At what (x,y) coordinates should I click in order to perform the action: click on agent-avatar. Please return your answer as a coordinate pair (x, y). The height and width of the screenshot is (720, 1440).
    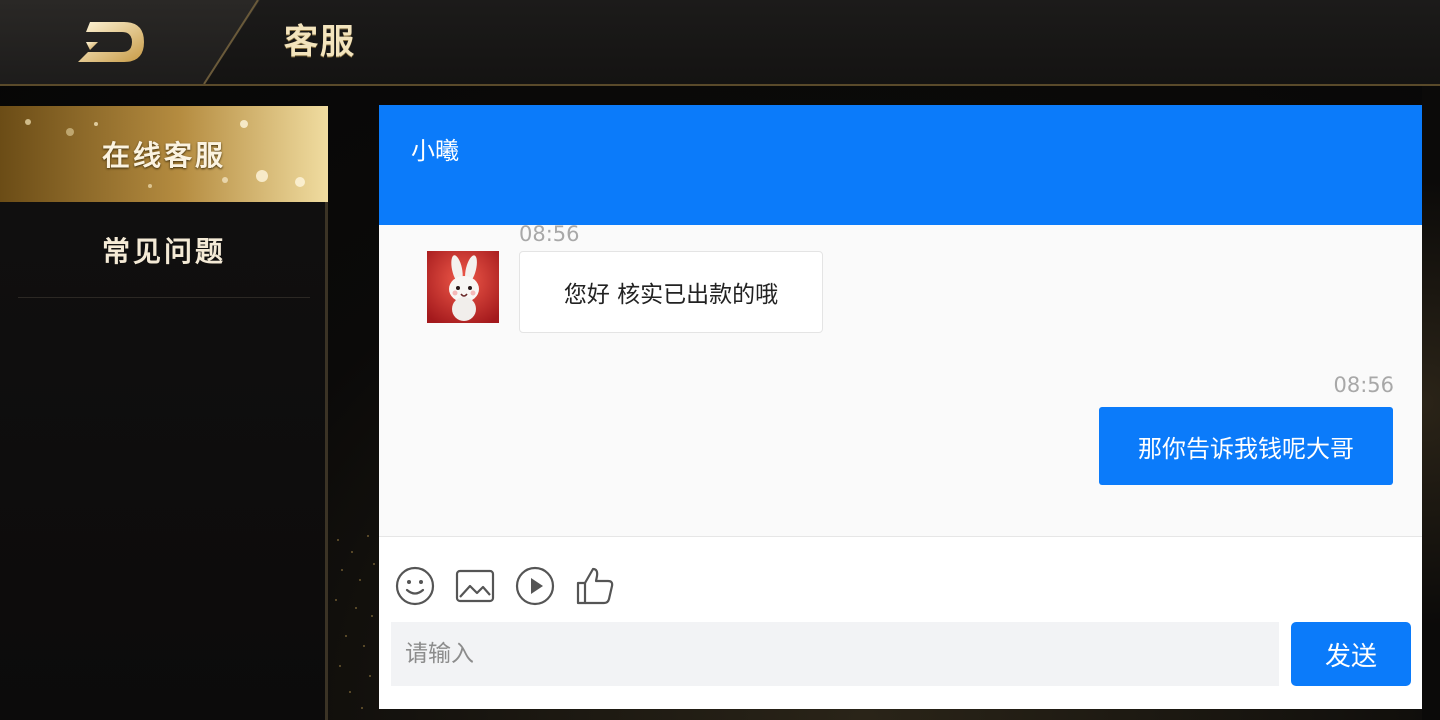
    Looking at the image, I should click on (463, 287).